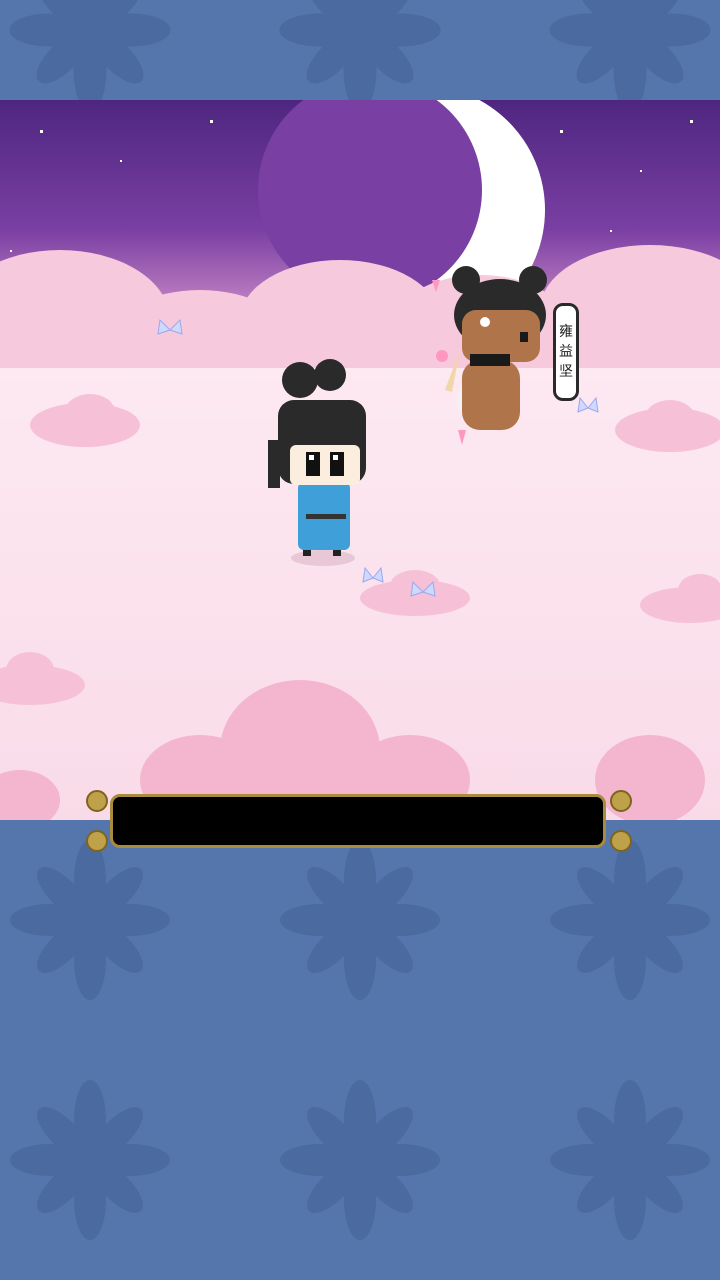 The width and height of the screenshot is (720, 1280). What do you see at coordinates (360, 50) in the screenshot?
I see `top-frame-band` at bounding box center [360, 50].